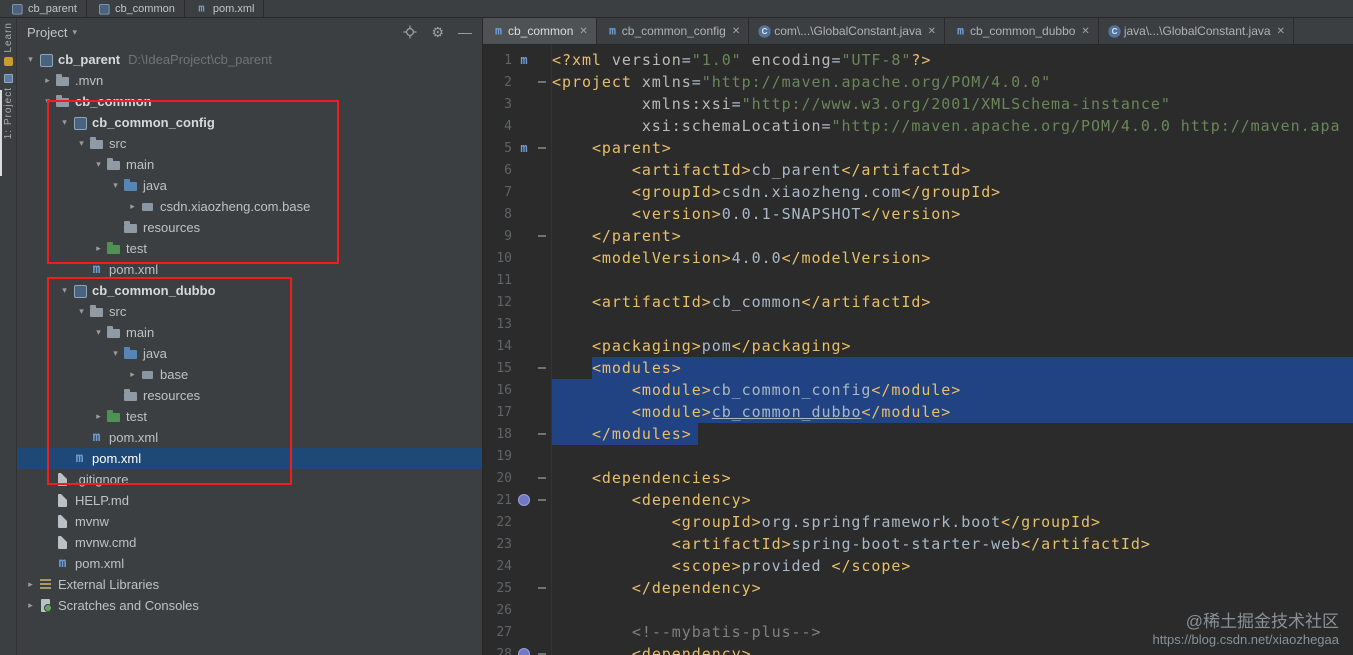 This screenshot has height=655, width=1353. Describe the element at coordinates (1022, 31) in the screenshot. I see `editor-tab-cb_common_dubbo: m cb_common_dubbo ✕` at that location.